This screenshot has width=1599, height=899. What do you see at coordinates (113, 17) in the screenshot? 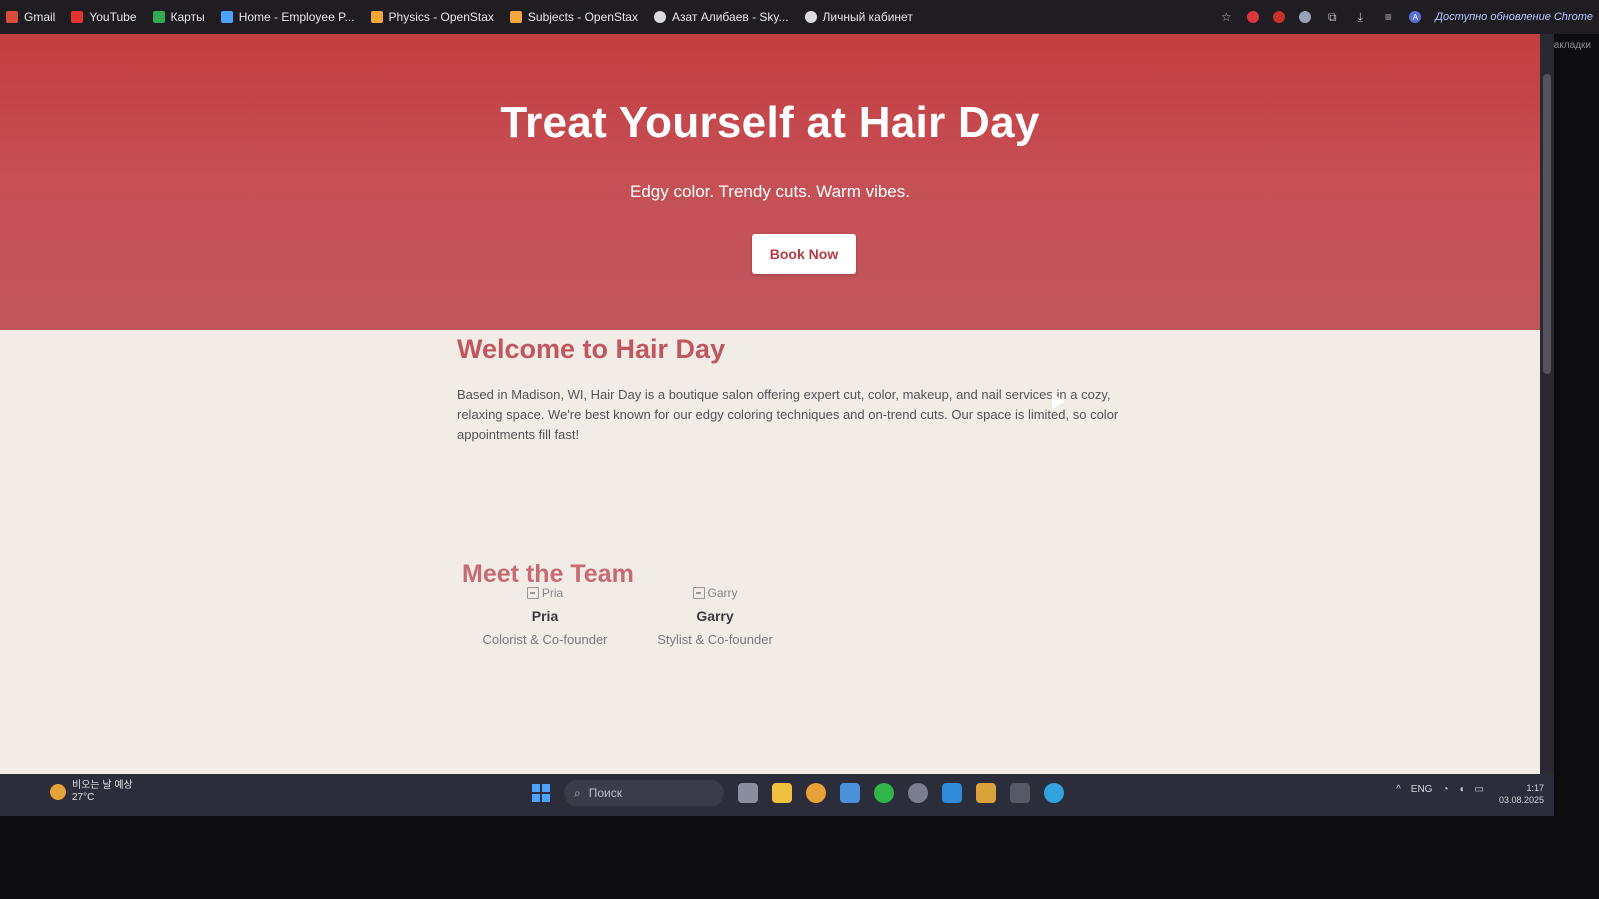
I see `bookmark-label: YouTube` at bounding box center [113, 17].